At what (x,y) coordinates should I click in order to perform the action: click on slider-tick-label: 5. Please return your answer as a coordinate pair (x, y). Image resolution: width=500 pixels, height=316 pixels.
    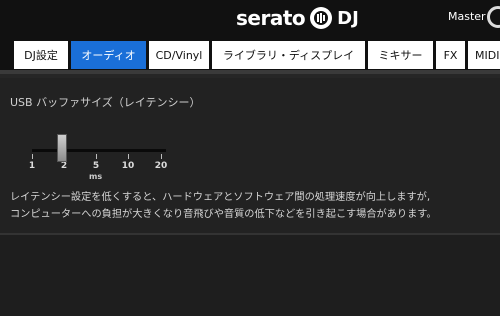
    Looking at the image, I should click on (96, 166).